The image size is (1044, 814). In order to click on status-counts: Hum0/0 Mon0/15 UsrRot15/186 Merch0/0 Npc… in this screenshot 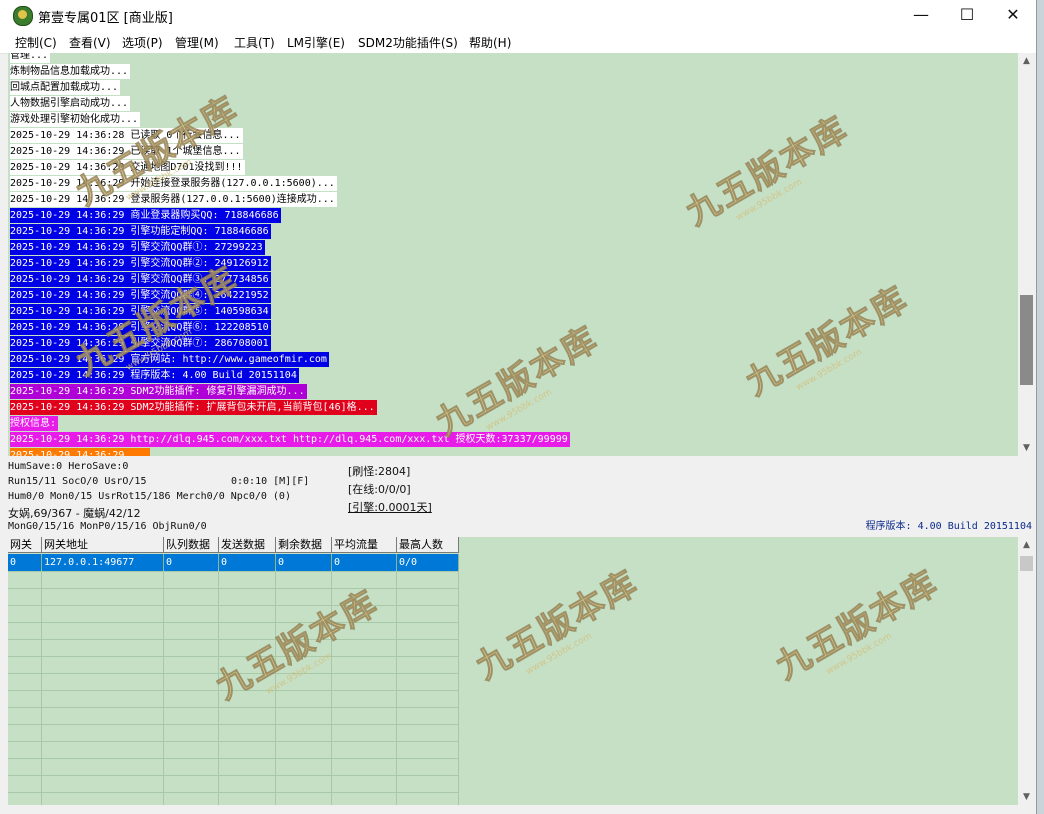, I will do `click(149, 496)`.